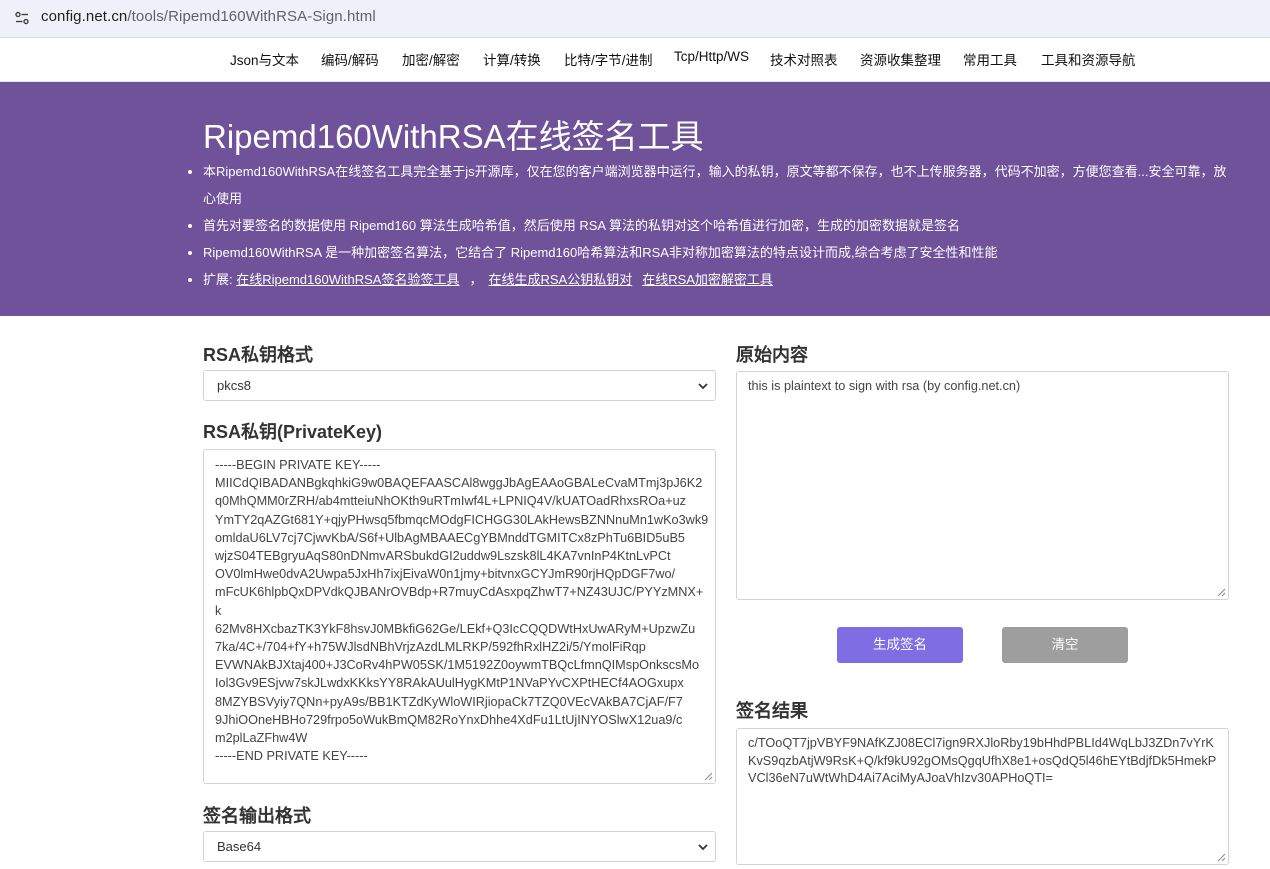 This screenshot has width=1270, height=869. What do you see at coordinates (990, 59) in the screenshot?
I see `nav-item-common-tools: 常用工具` at bounding box center [990, 59].